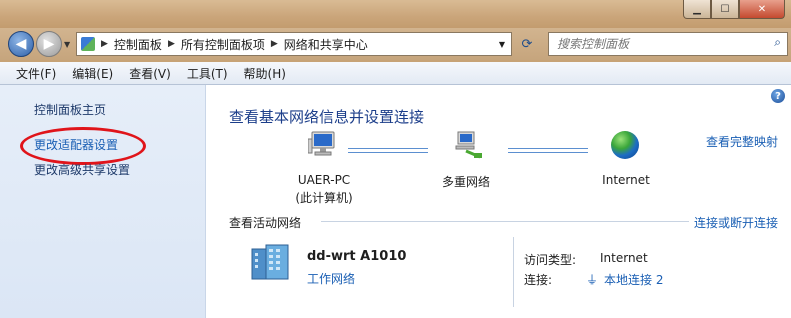  What do you see at coordinates (21, 44) in the screenshot?
I see `back-button: ◀` at bounding box center [21, 44].